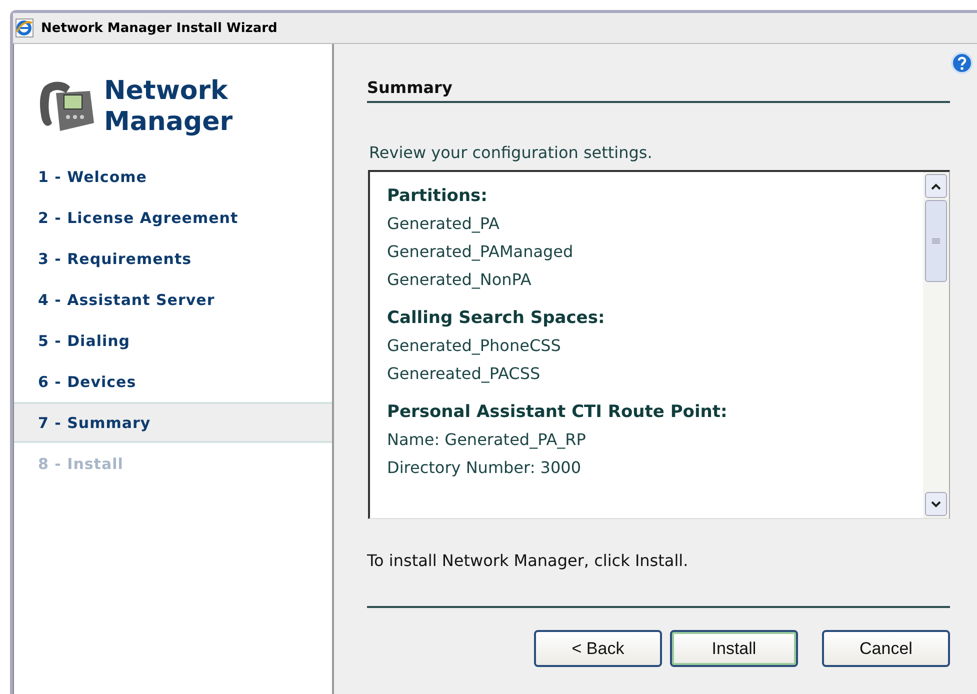 Image resolution: width=977 pixels, height=694 pixels. What do you see at coordinates (173, 217) in the screenshot?
I see `wizard-step: 2 - License Agreement` at bounding box center [173, 217].